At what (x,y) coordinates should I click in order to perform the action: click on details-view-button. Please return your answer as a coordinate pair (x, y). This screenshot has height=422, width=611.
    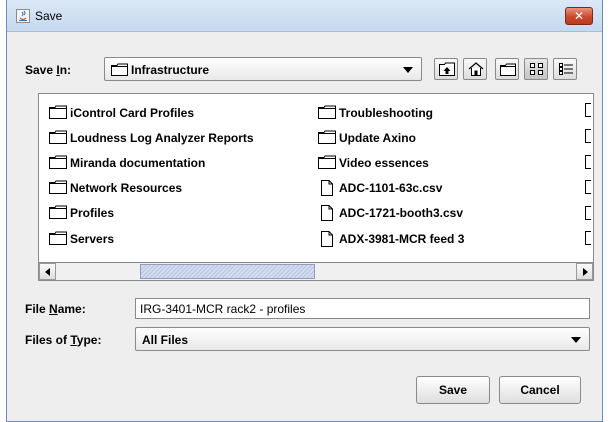
    Looking at the image, I should click on (565, 69).